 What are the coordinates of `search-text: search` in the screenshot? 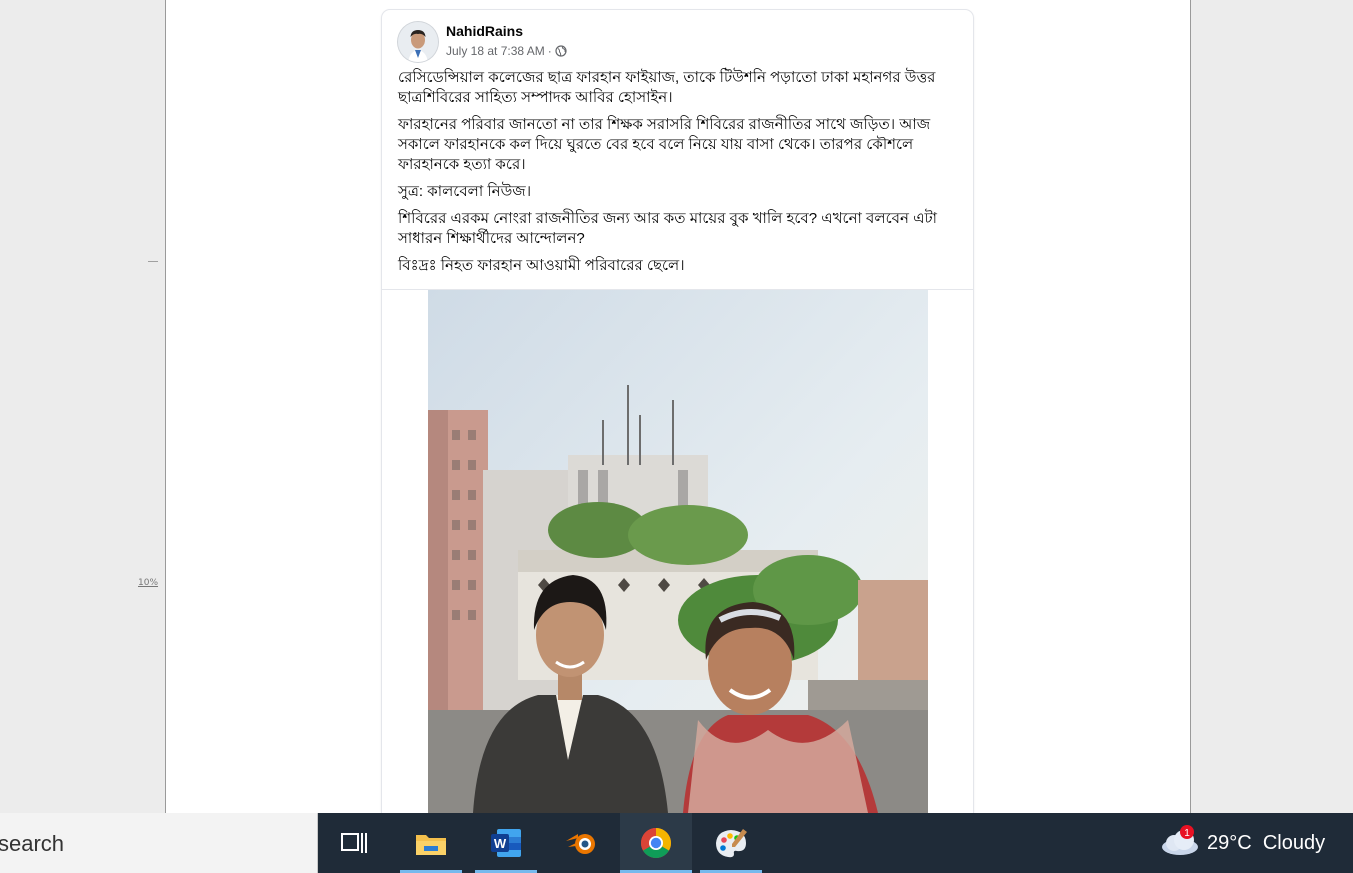 It's located at (32, 843).